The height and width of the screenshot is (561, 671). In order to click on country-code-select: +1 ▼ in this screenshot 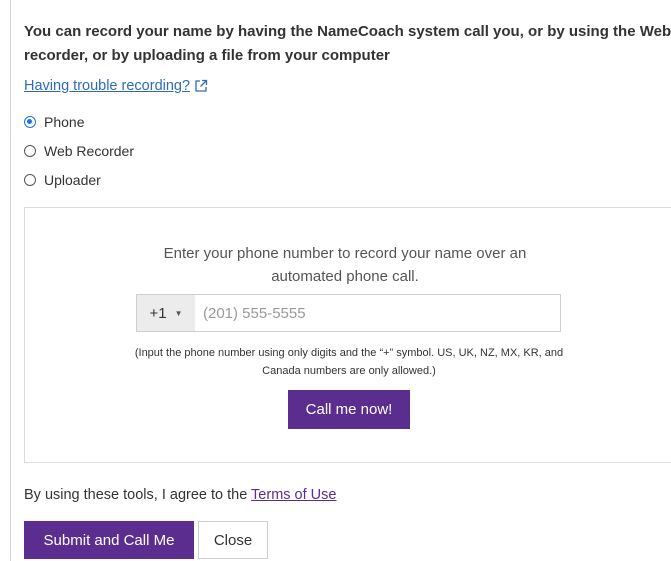, I will do `click(166, 313)`.